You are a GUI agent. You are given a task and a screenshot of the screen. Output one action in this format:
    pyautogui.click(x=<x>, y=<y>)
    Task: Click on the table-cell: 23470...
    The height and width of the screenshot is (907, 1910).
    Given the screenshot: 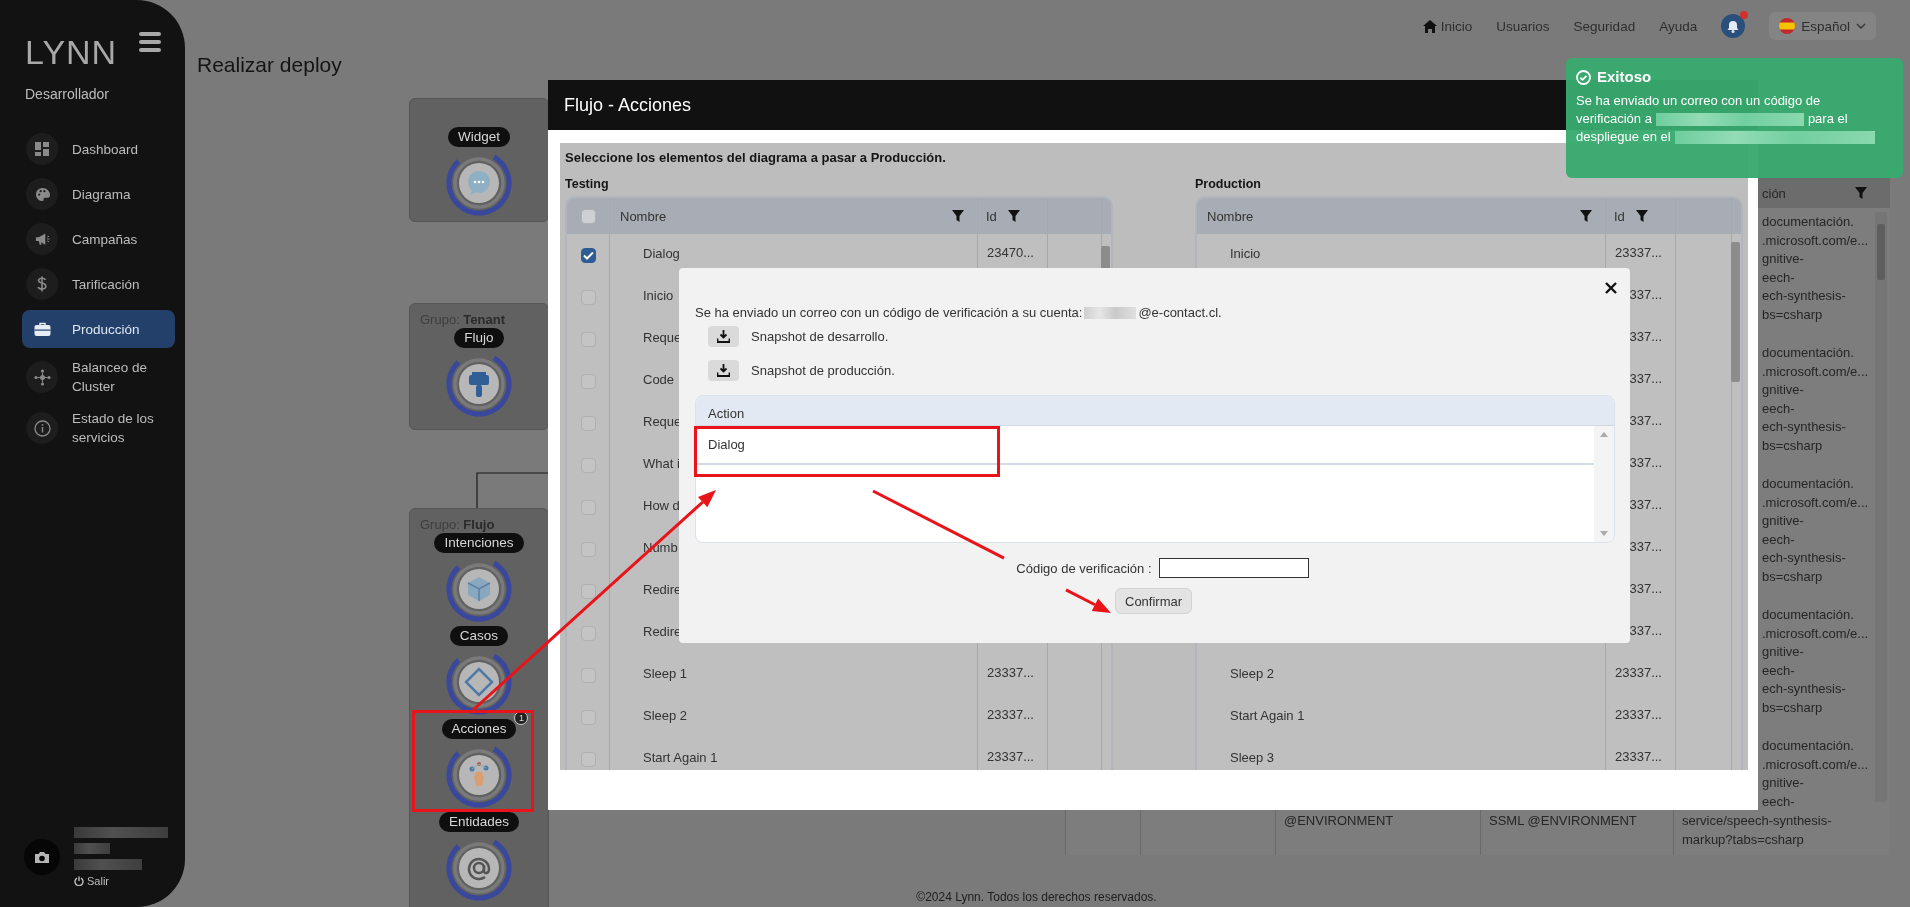 What is the action you would take?
    pyautogui.click(x=1010, y=252)
    